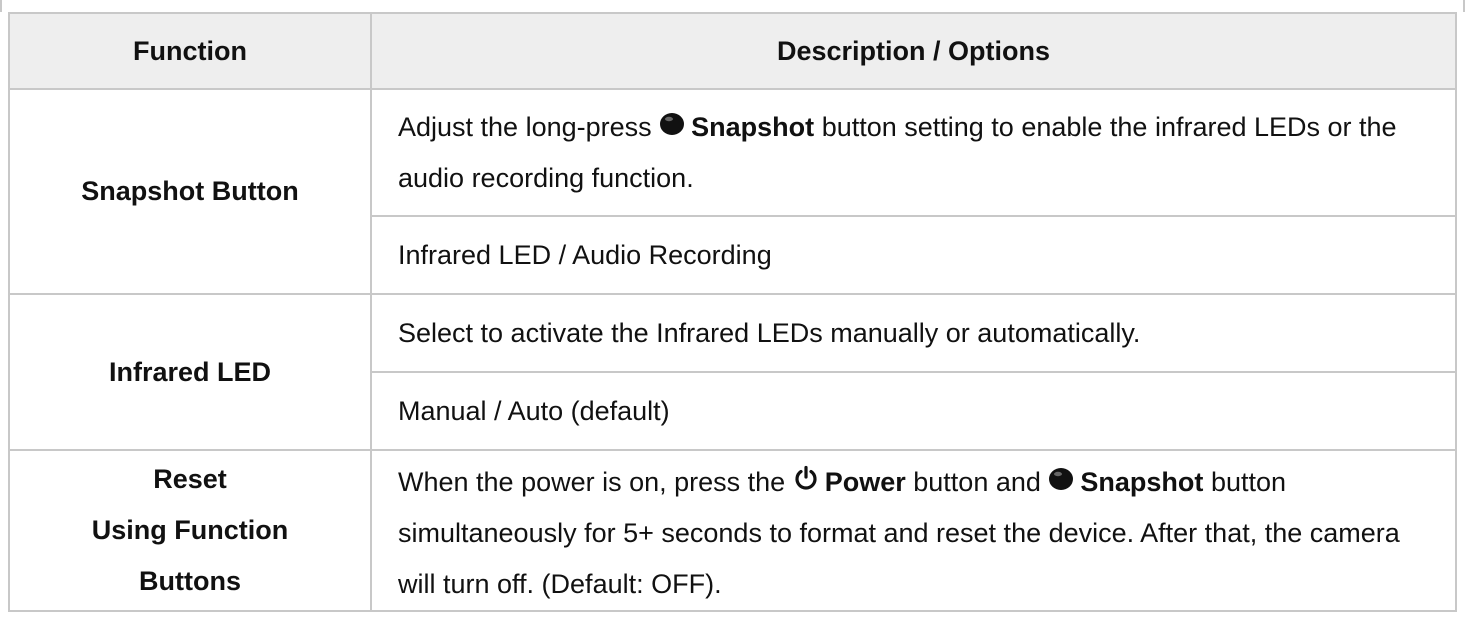 This screenshot has height=625, width=1465. What do you see at coordinates (190, 581) in the screenshot?
I see `function-reset-line: Buttons` at bounding box center [190, 581].